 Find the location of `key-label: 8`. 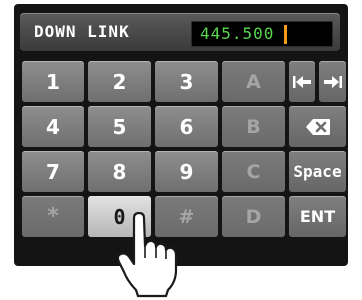

key-label: 8 is located at coordinates (119, 171).